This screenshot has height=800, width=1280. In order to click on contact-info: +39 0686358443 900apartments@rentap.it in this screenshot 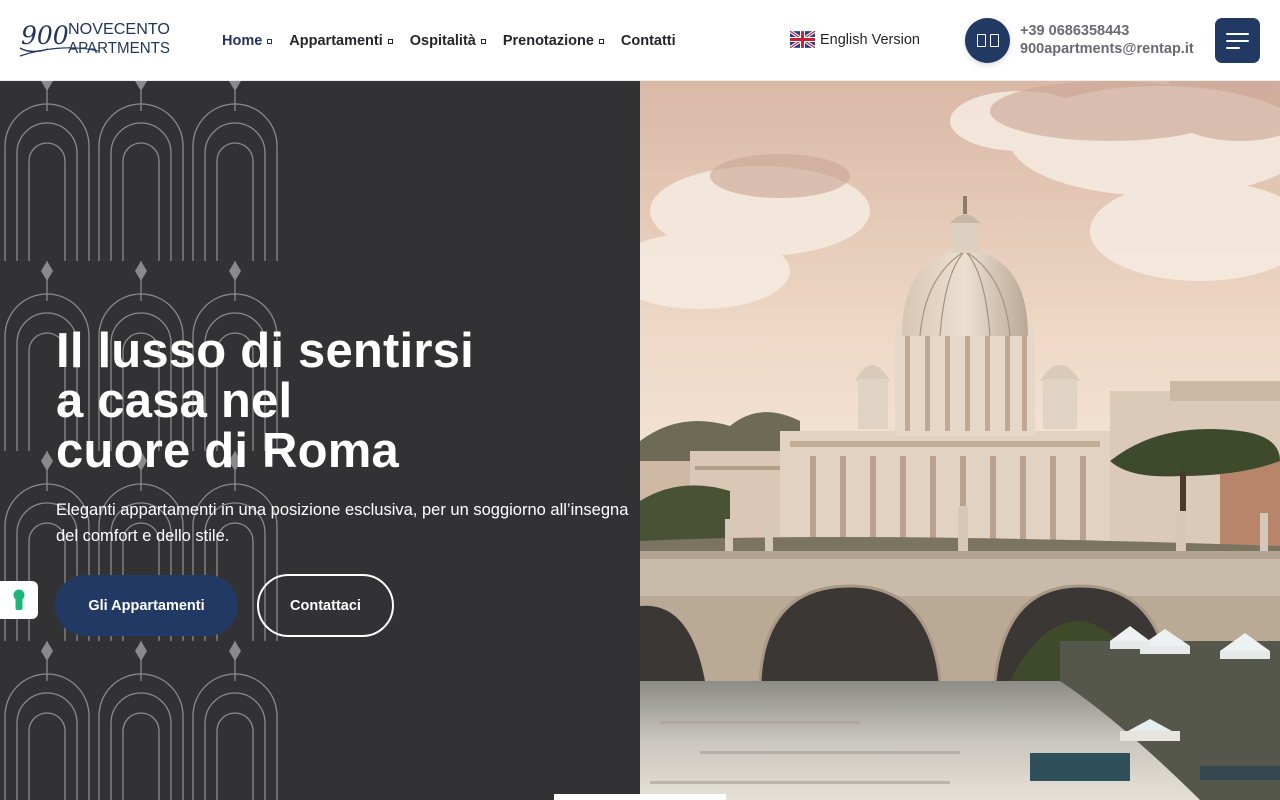, I will do `click(1107, 40)`.